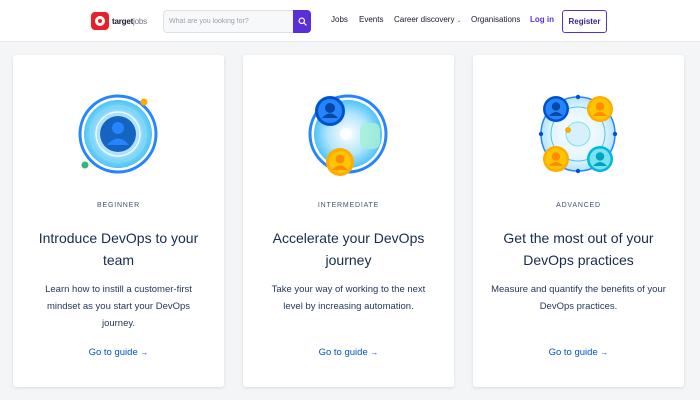 The width and height of the screenshot is (700, 400). What do you see at coordinates (100, 21) in the screenshot?
I see `target-logo-icon` at bounding box center [100, 21].